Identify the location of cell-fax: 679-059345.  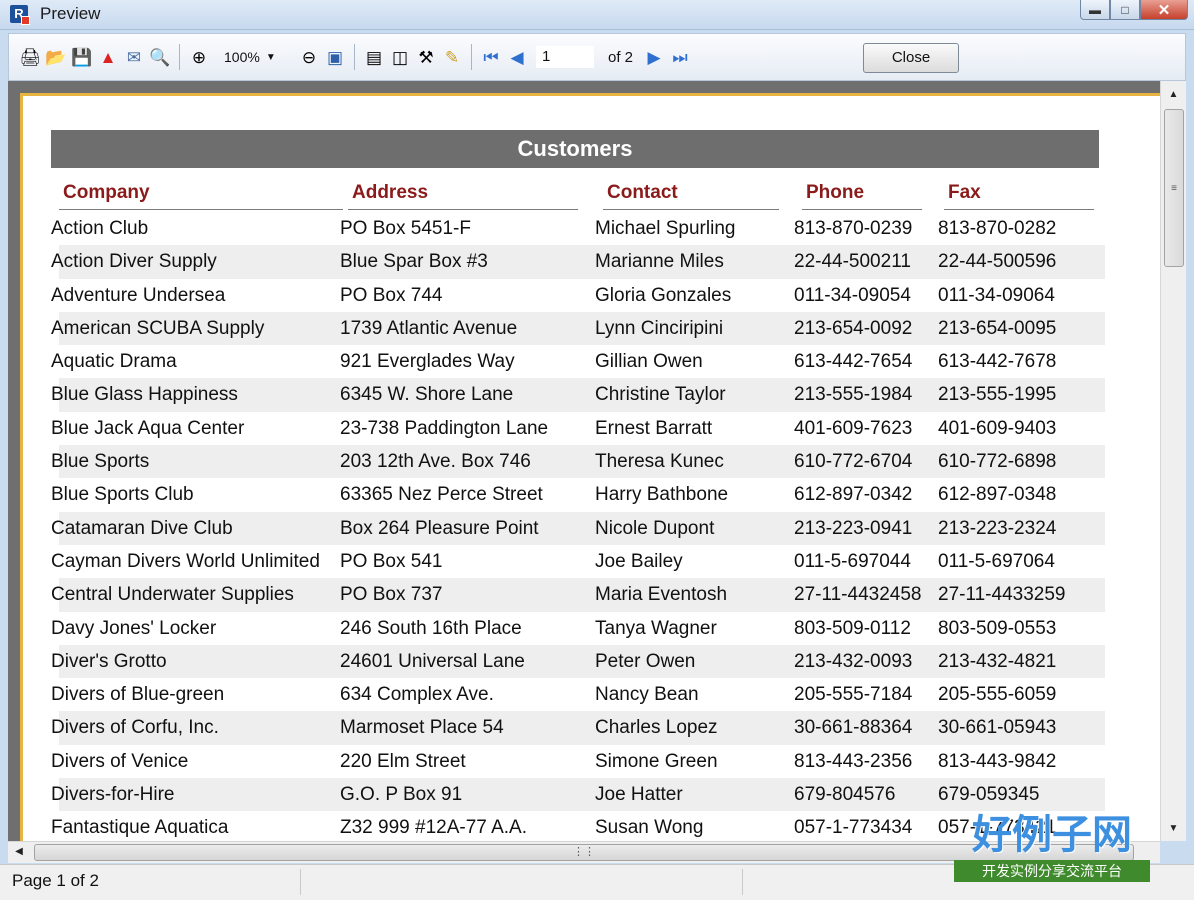
(989, 795).